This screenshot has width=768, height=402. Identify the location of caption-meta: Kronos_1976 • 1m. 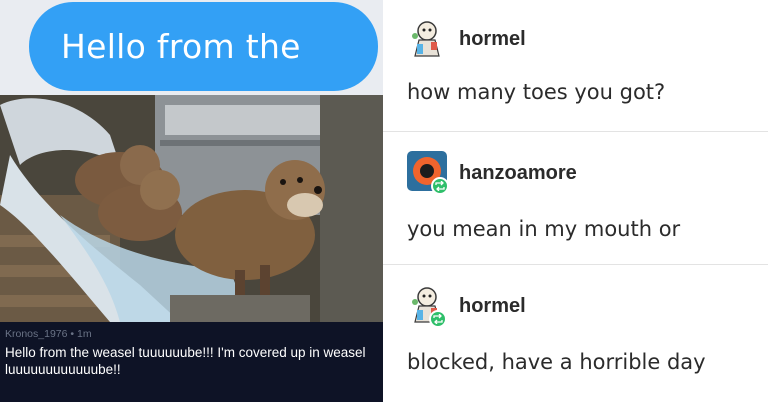
(48, 334).